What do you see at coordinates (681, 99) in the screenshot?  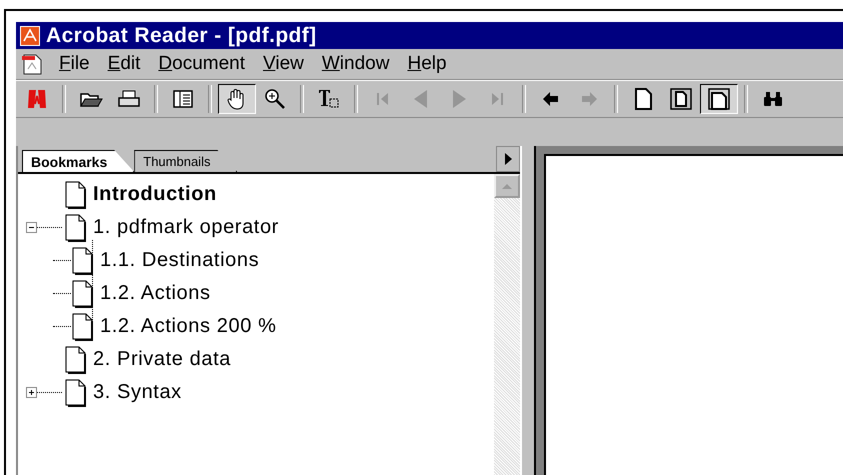 I see `fit-page-icon` at bounding box center [681, 99].